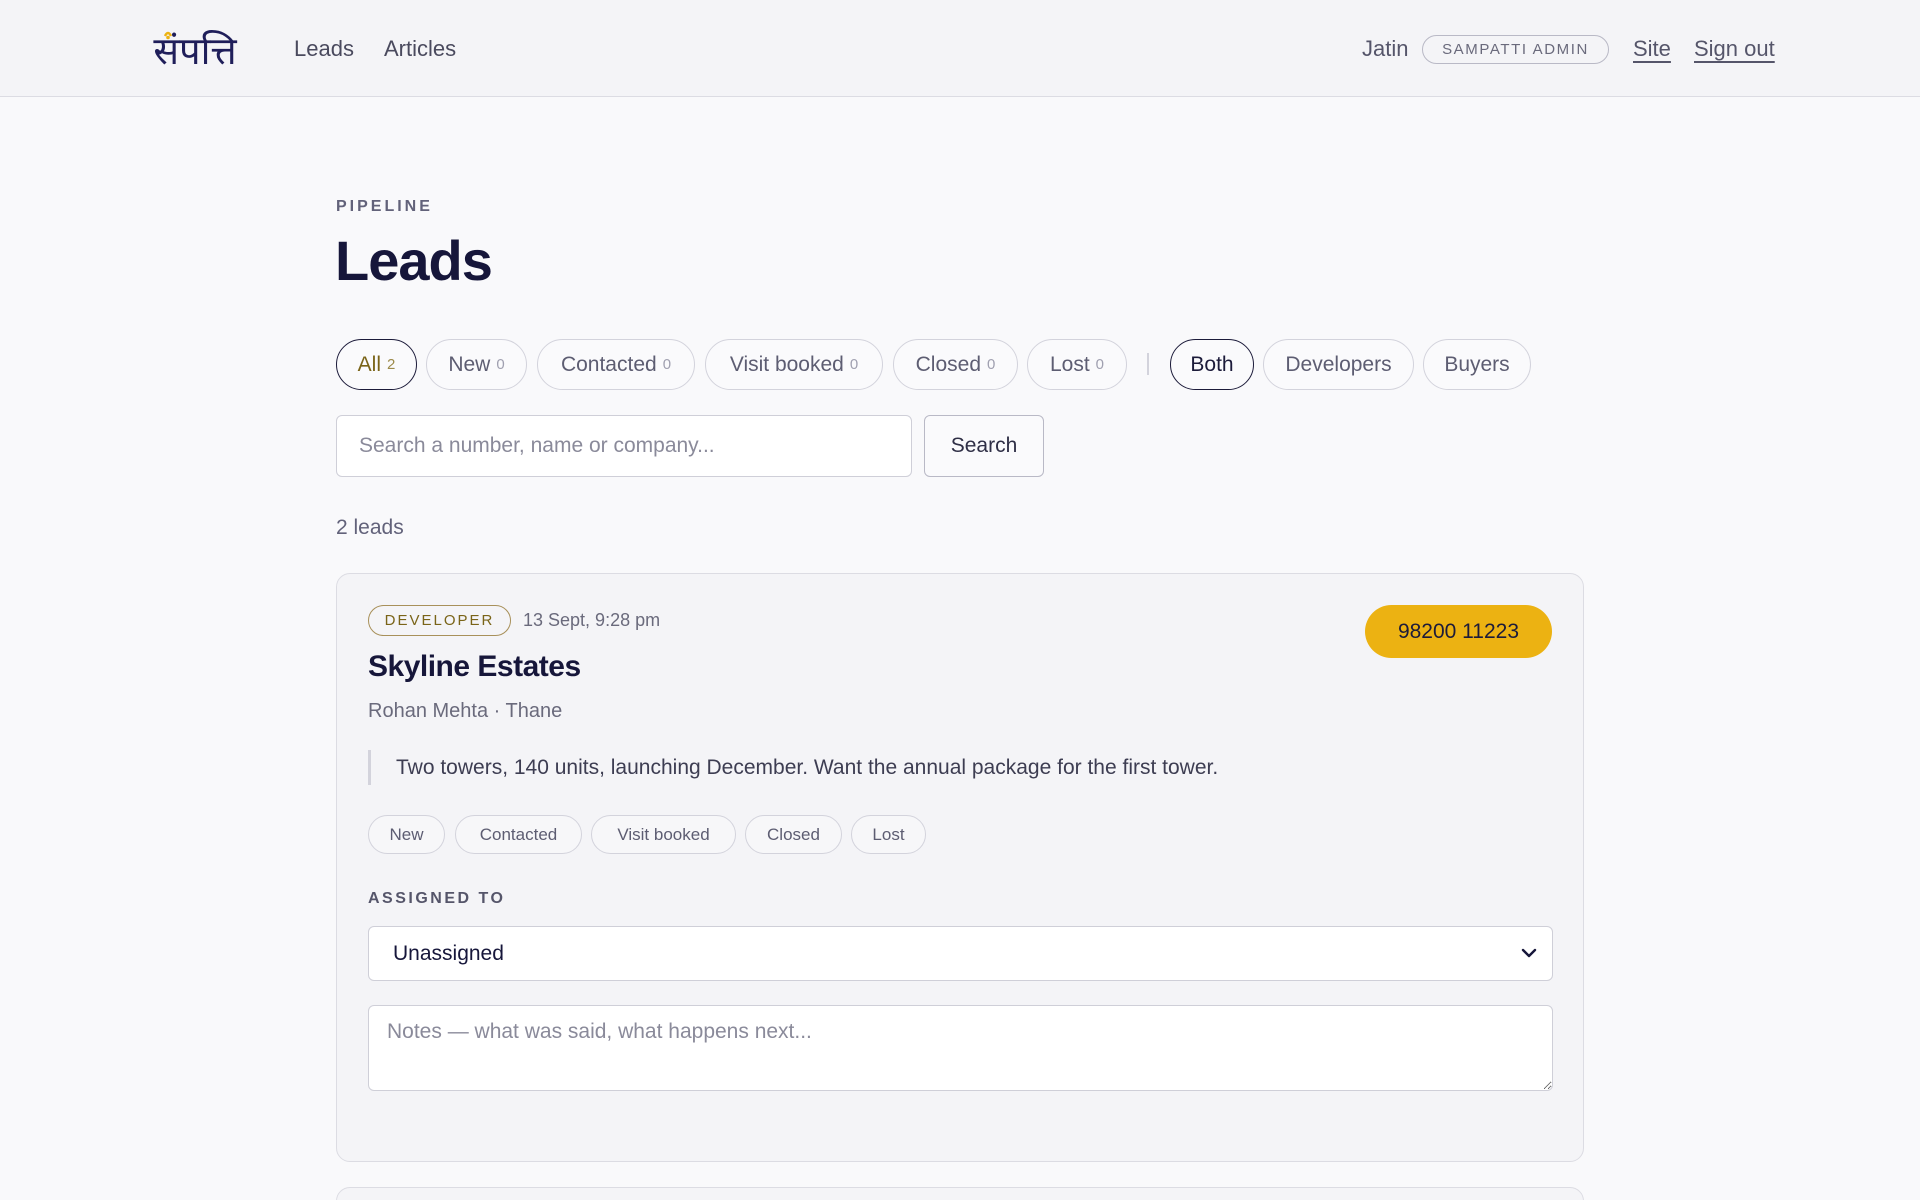 The width and height of the screenshot is (1920, 1200). What do you see at coordinates (793, 834) in the screenshot?
I see `set-status-closed: Closed` at bounding box center [793, 834].